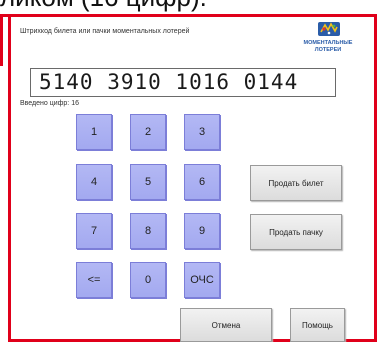 The width and height of the screenshot is (378, 342). I want to click on sell-ticket-button: Продать билет, so click(296, 183).